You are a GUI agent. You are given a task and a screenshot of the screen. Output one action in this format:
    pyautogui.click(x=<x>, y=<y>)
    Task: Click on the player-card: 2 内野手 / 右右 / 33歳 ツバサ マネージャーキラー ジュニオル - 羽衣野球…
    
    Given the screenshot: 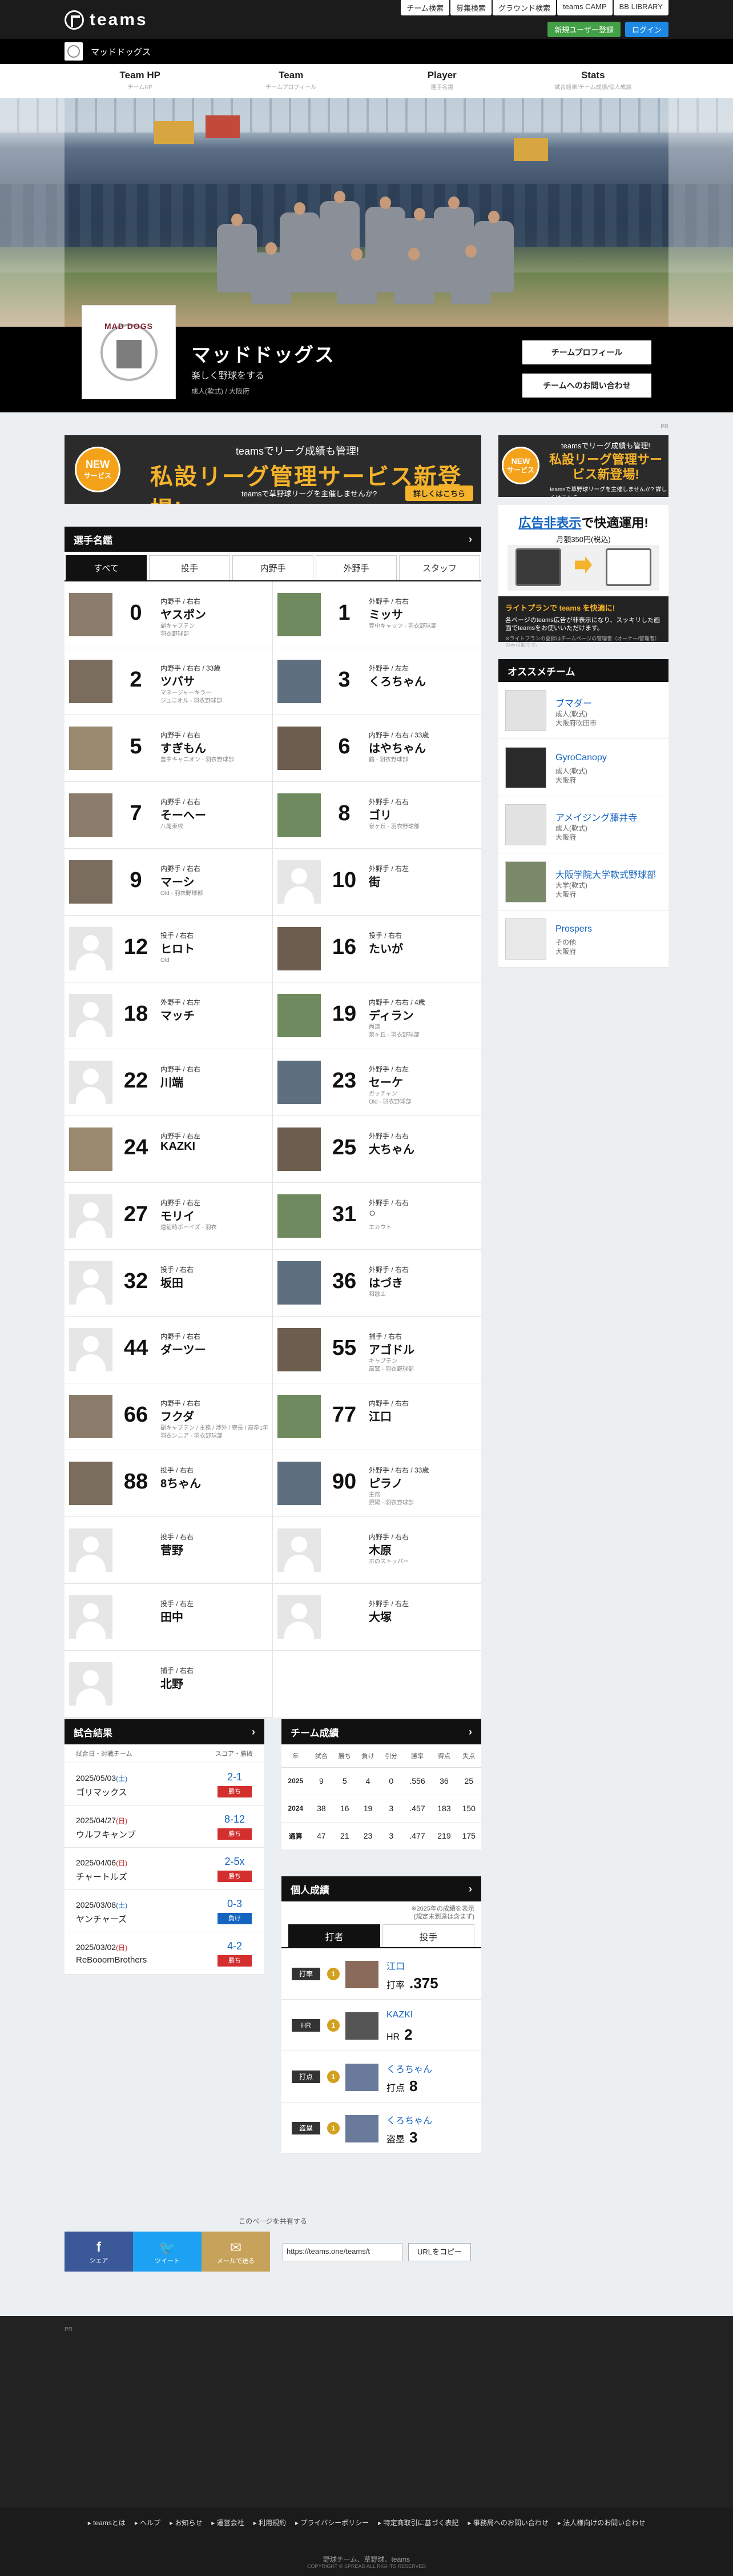 What is the action you would take?
    pyautogui.click(x=169, y=681)
    